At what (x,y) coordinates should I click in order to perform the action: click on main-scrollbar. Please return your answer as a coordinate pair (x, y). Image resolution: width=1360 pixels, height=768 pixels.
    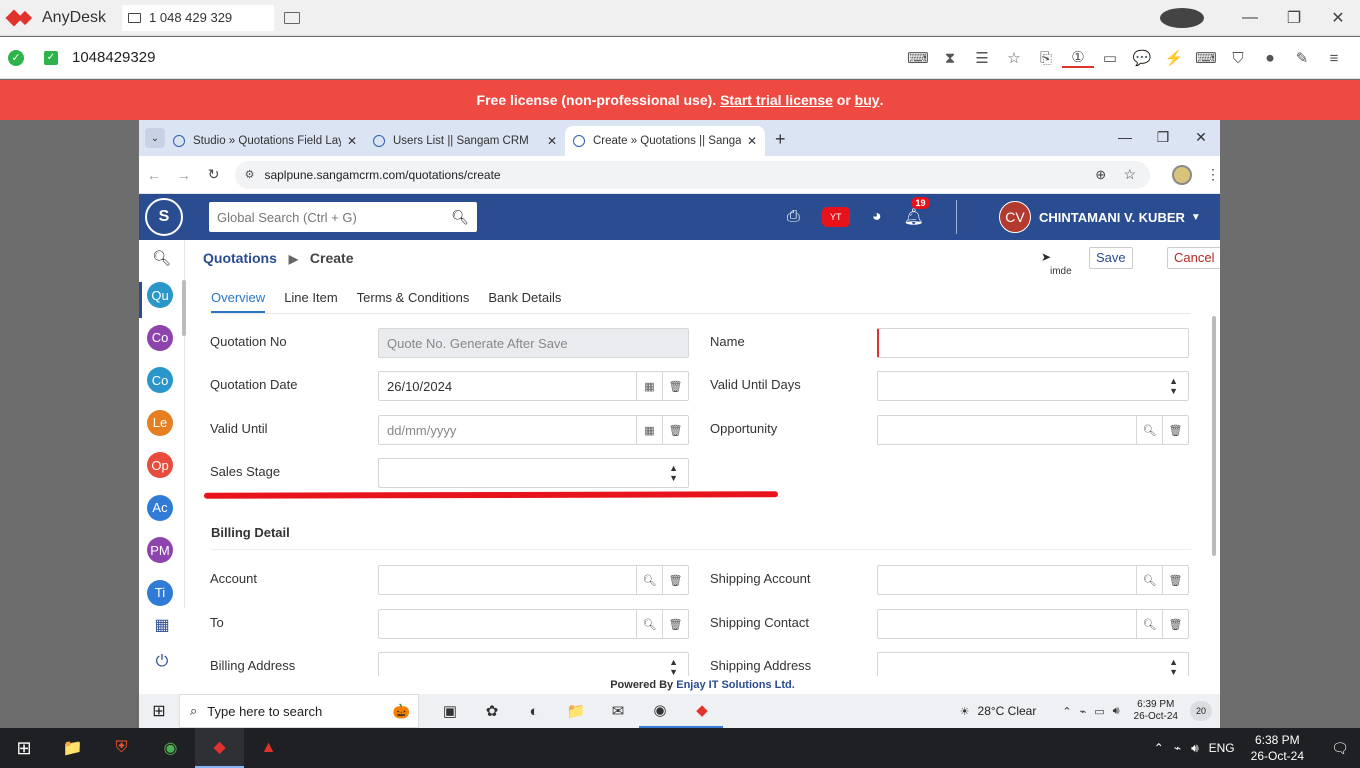
    Looking at the image, I should click on (1214, 436).